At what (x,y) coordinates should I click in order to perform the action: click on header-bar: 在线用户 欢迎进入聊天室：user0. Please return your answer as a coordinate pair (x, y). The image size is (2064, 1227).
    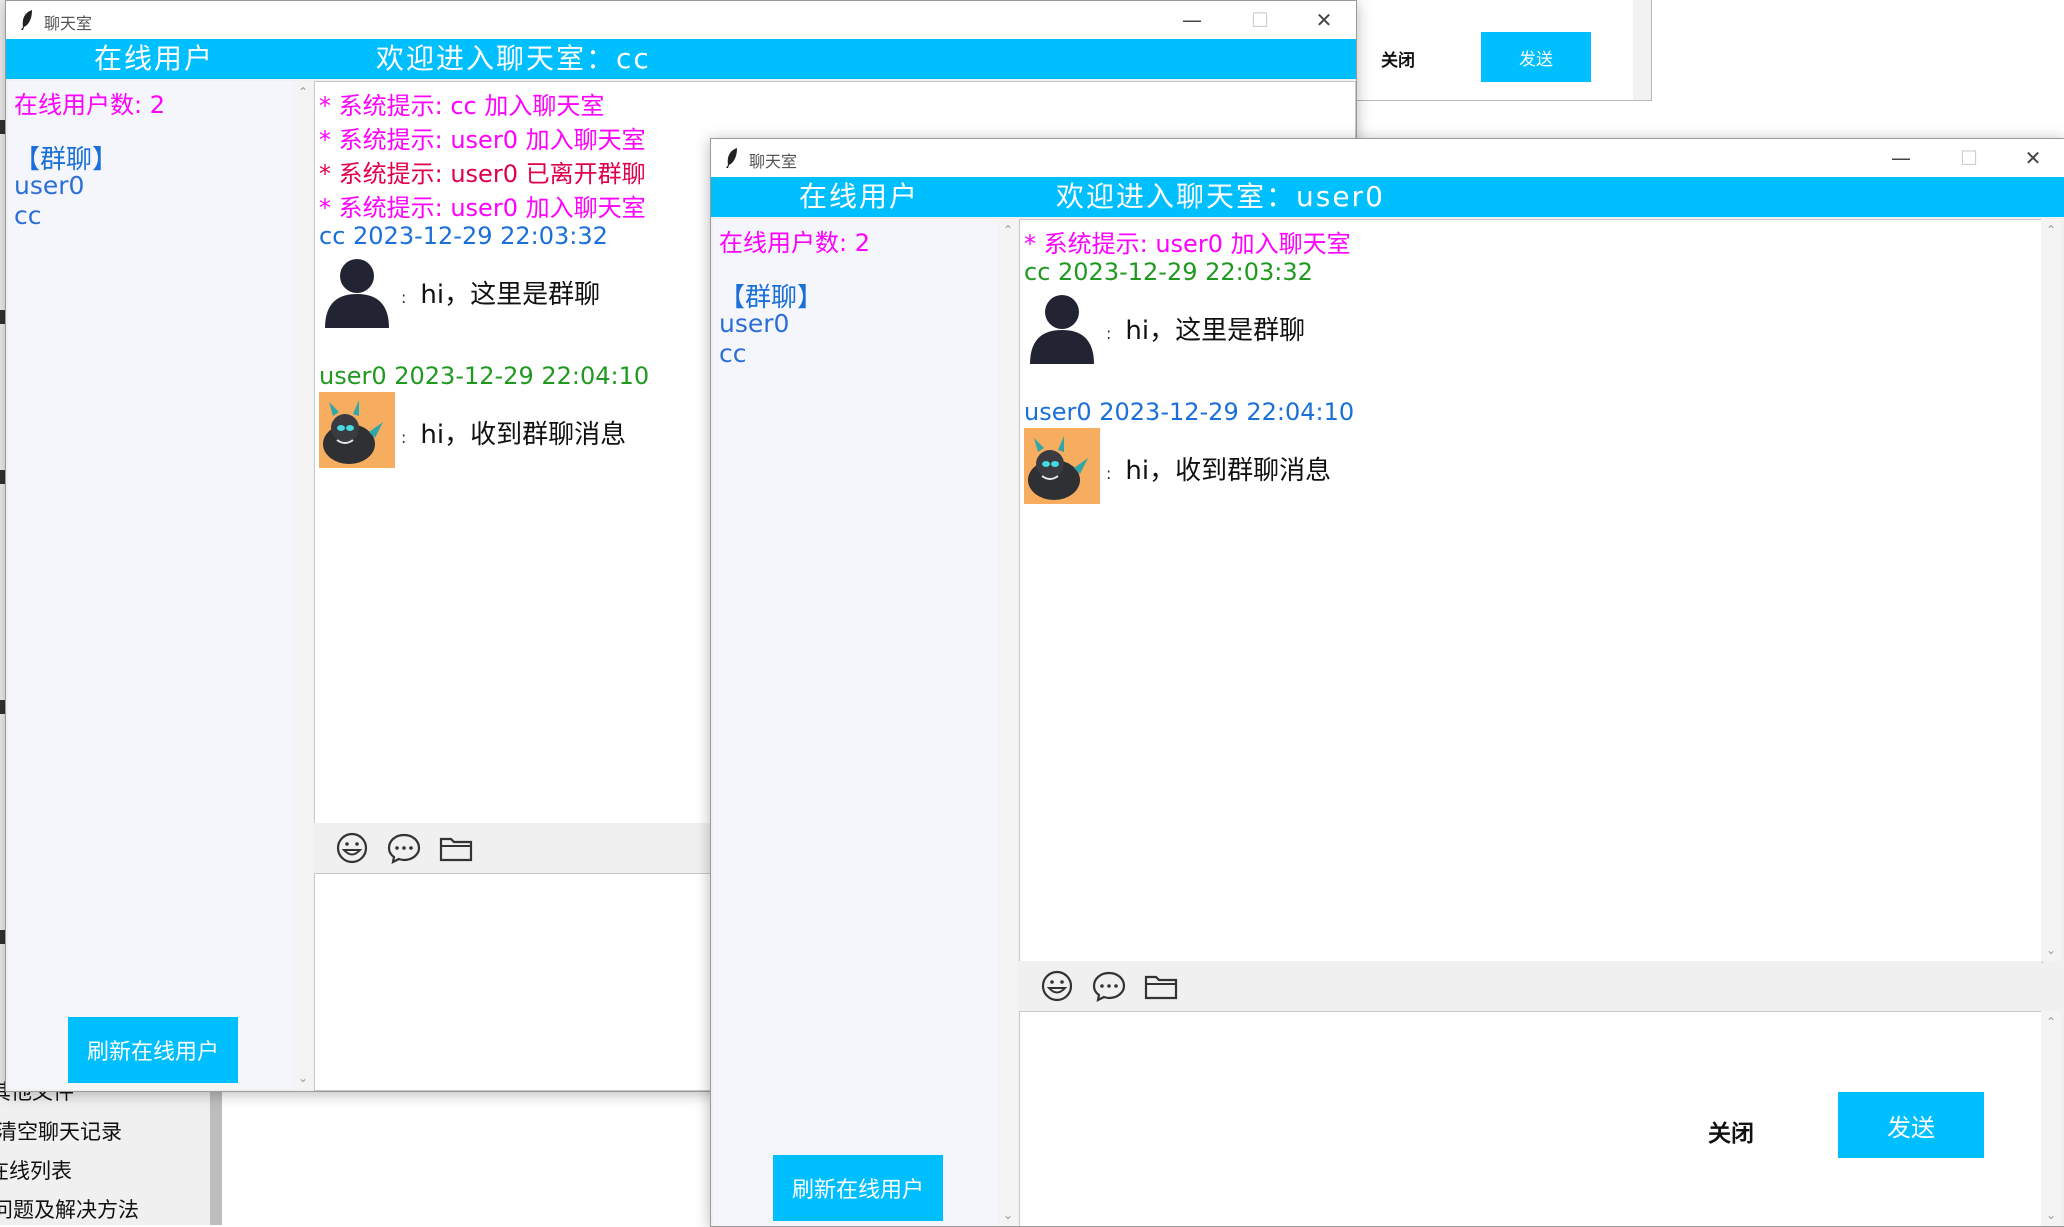
    Looking at the image, I should click on (1387, 197).